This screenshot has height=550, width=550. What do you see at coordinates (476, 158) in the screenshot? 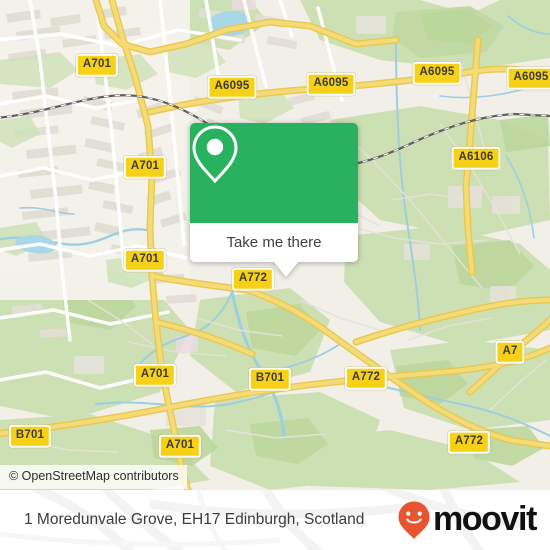
I see `road-shield: A6106` at bounding box center [476, 158].